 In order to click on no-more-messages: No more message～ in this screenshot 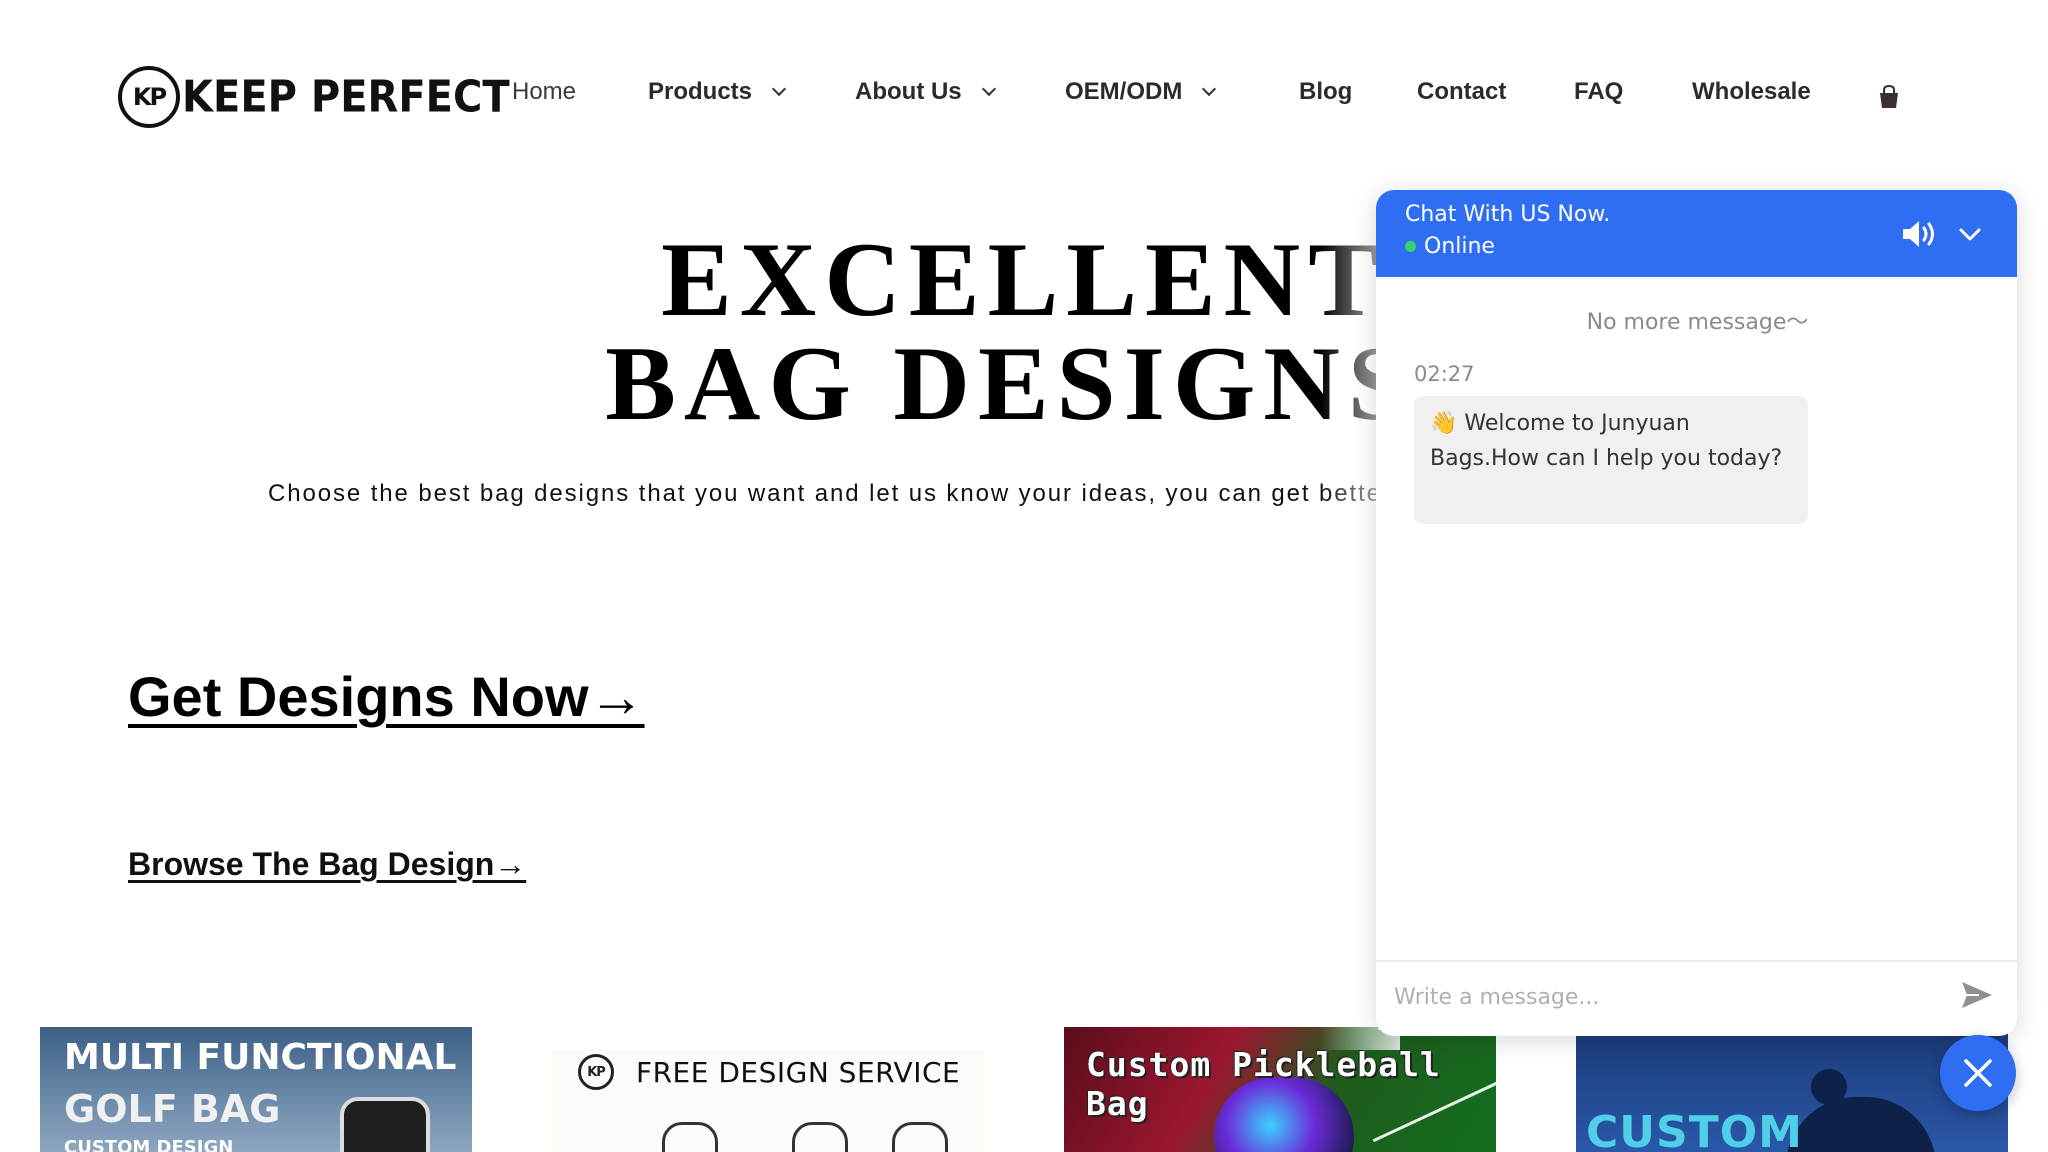, I will do `click(1697, 322)`.